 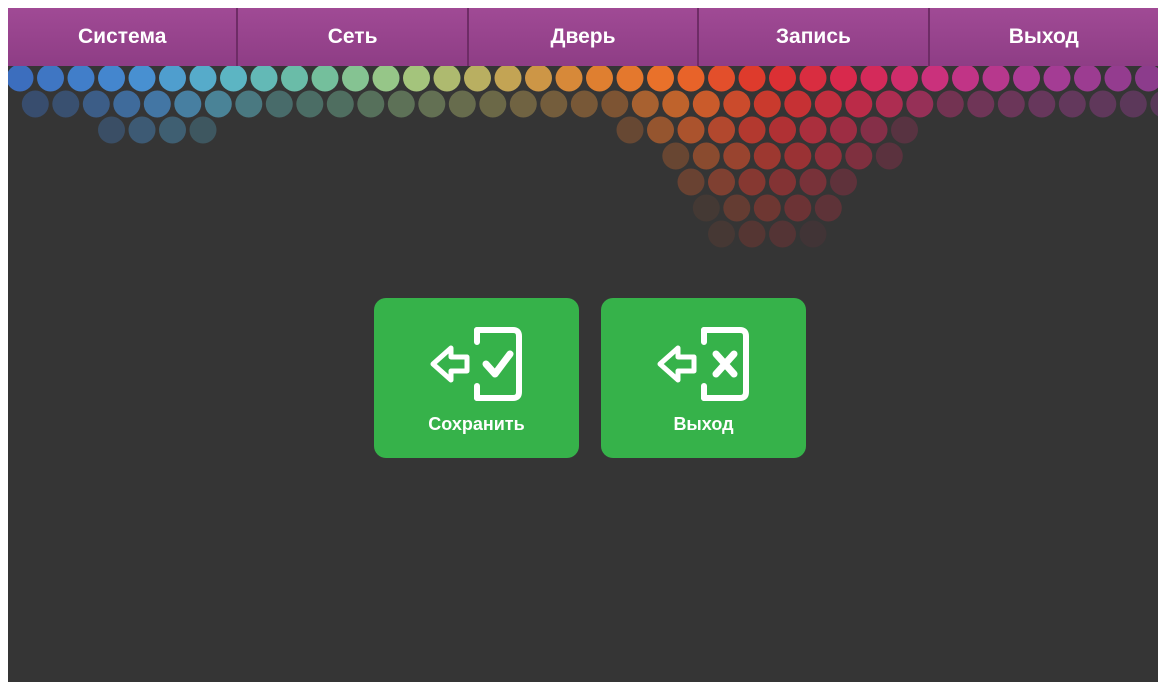 What do you see at coordinates (814, 37) in the screenshot?
I see `tab-record: Запись` at bounding box center [814, 37].